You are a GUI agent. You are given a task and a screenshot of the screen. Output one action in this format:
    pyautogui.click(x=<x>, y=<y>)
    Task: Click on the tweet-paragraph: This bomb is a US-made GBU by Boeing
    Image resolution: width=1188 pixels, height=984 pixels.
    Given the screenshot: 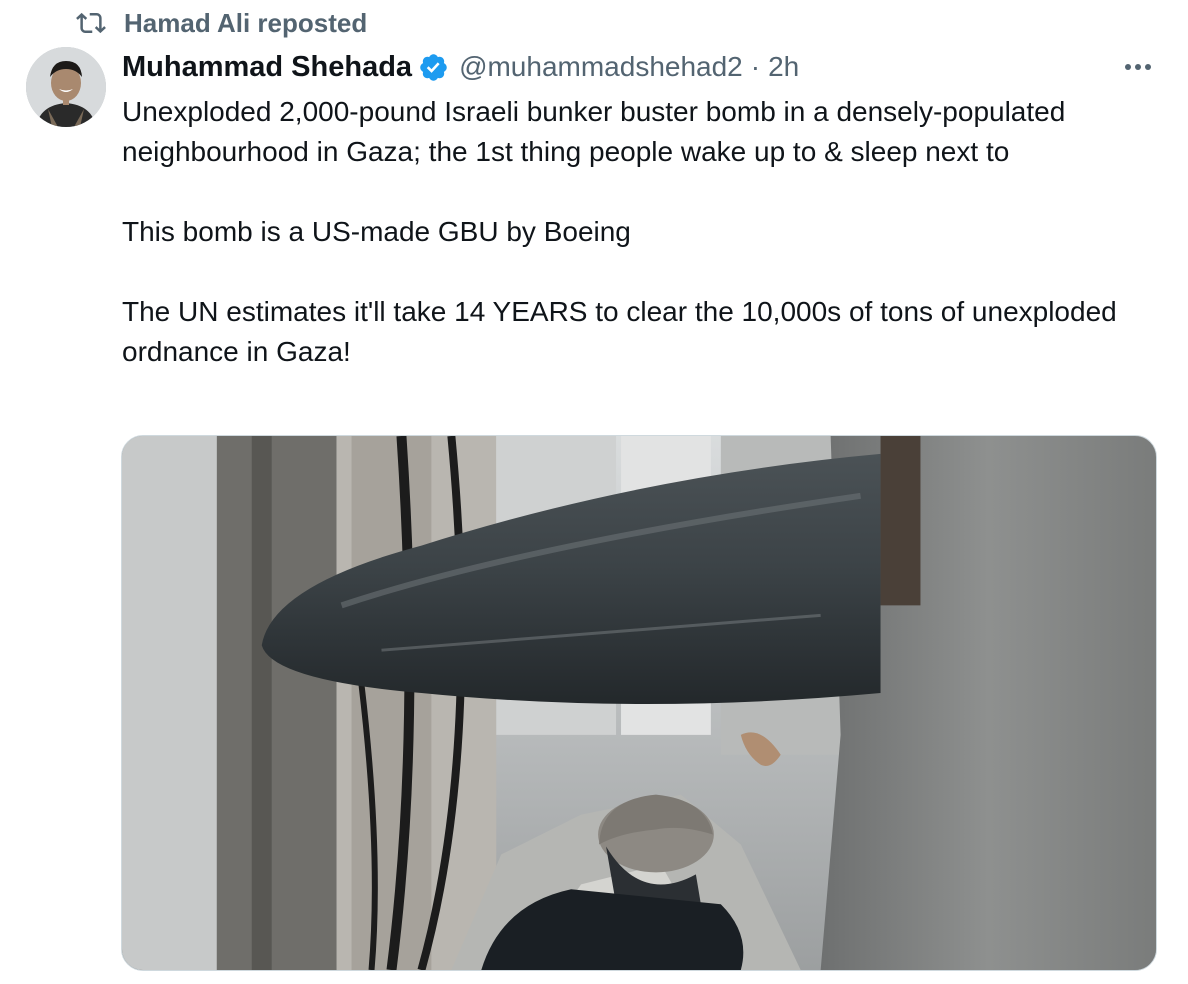 What is the action you would take?
    pyautogui.click(x=376, y=231)
    